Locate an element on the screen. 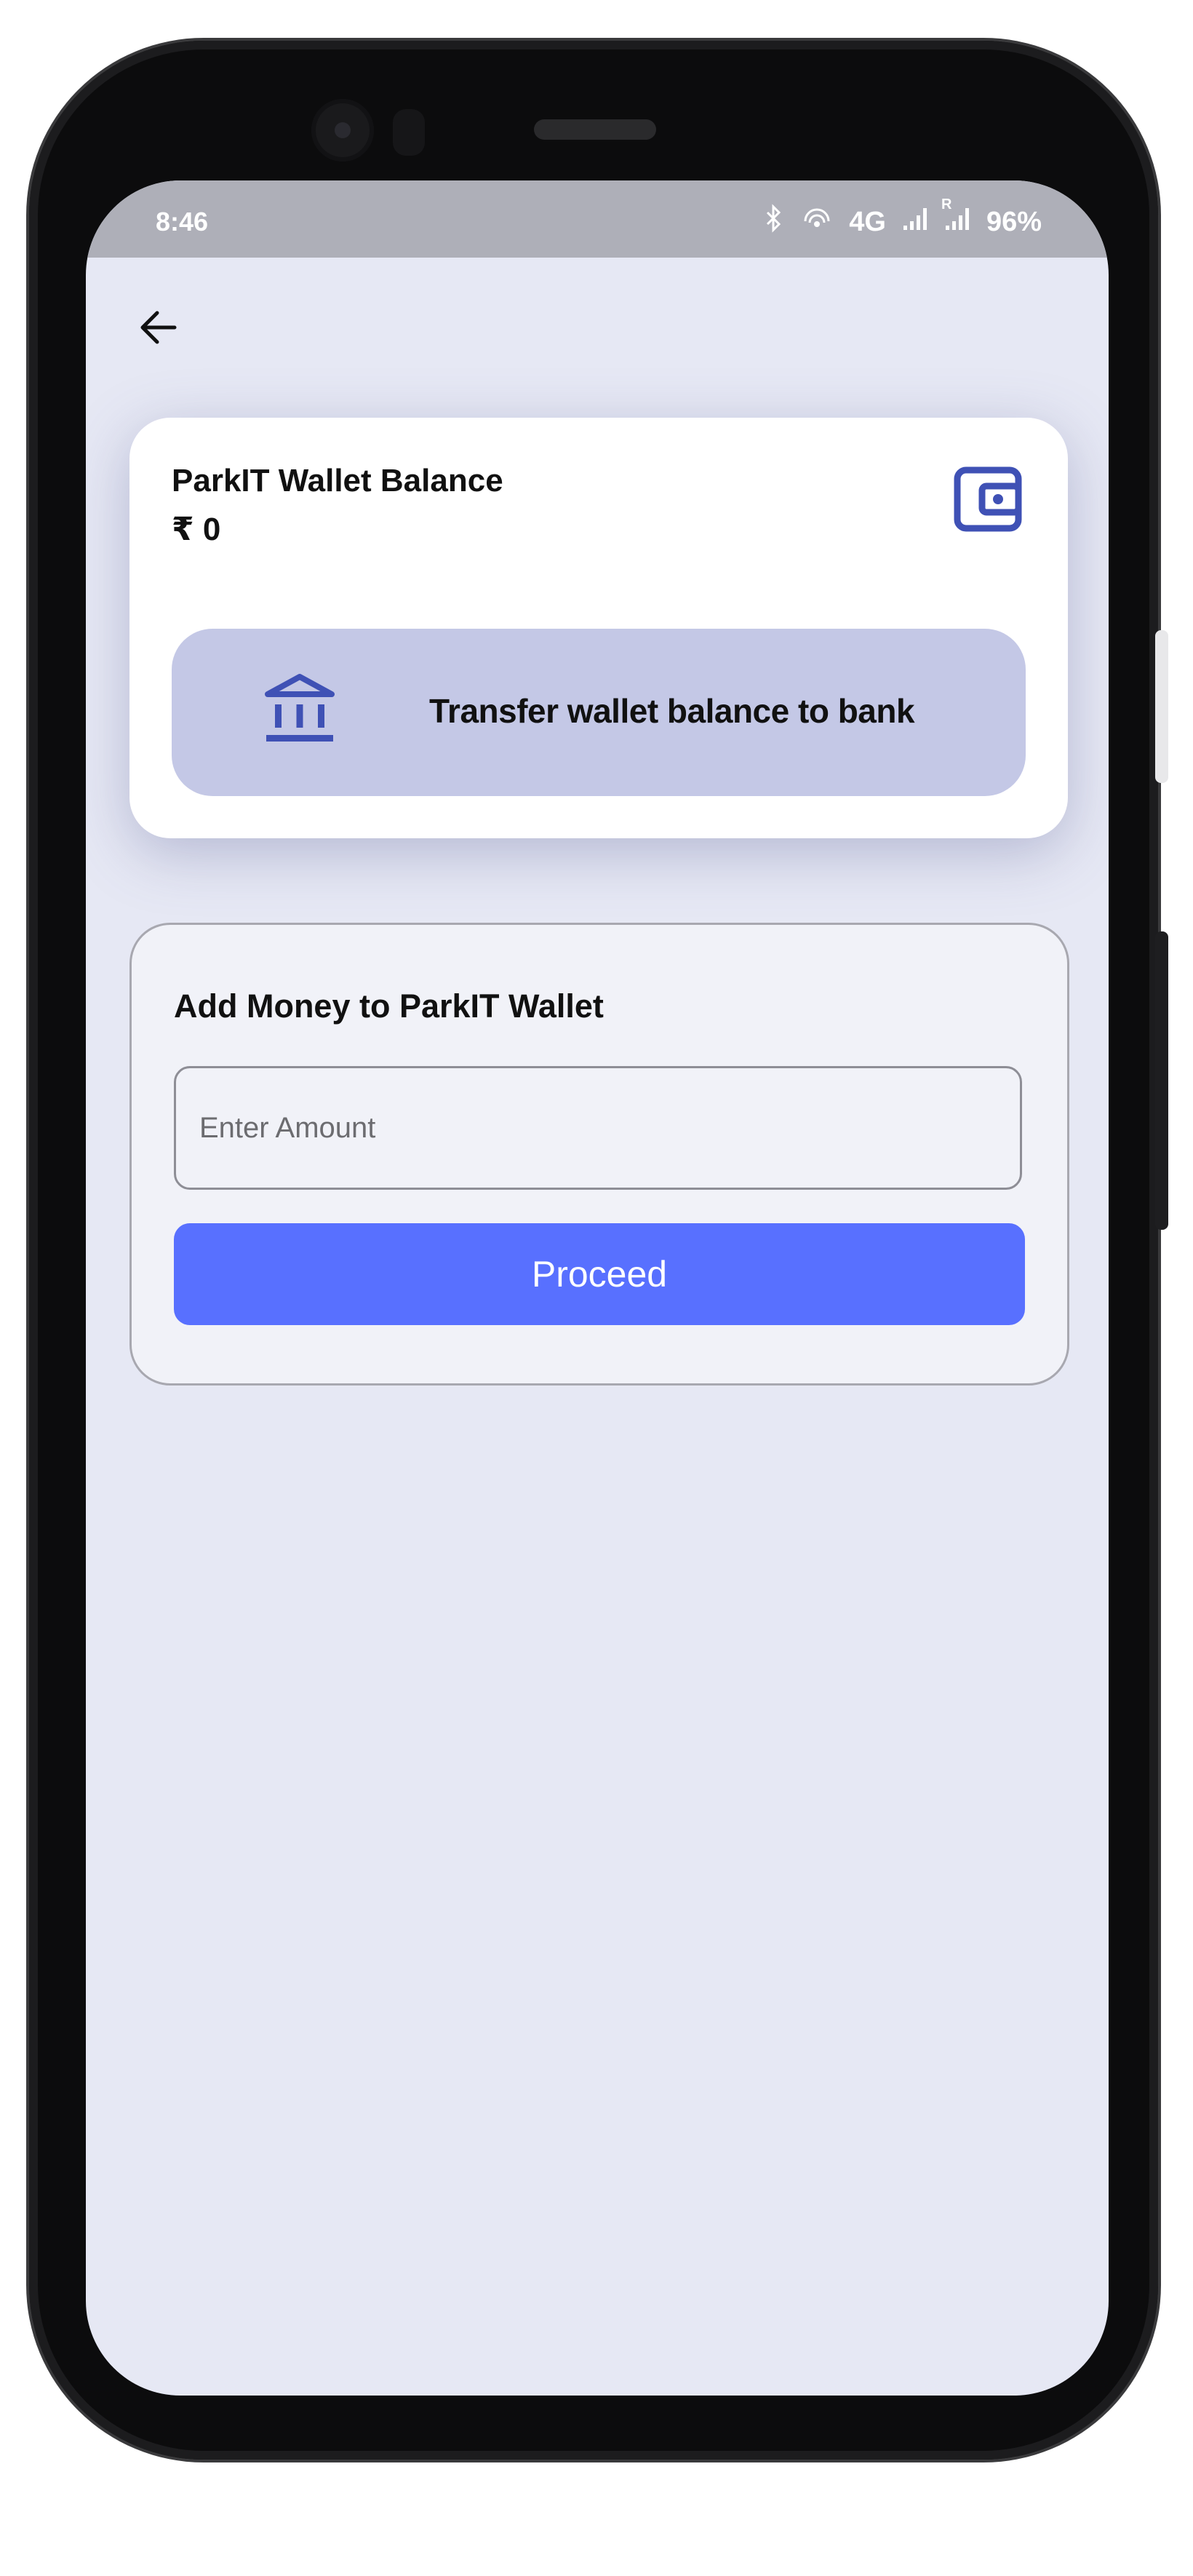  wallet-balance-amount: ₹ 0 is located at coordinates (196, 529).